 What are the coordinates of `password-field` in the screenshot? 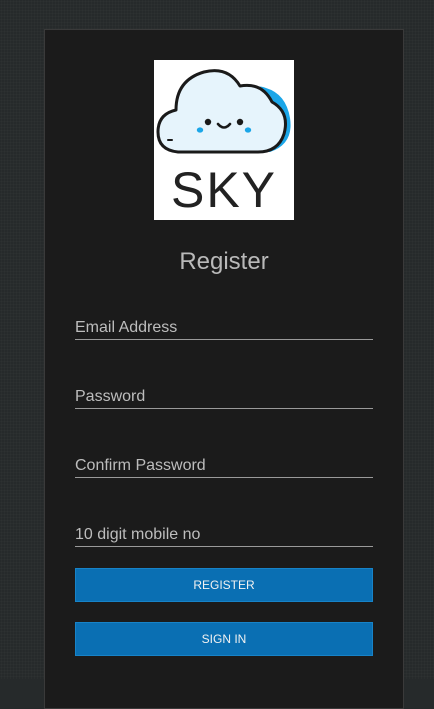 It's located at (224, 393).